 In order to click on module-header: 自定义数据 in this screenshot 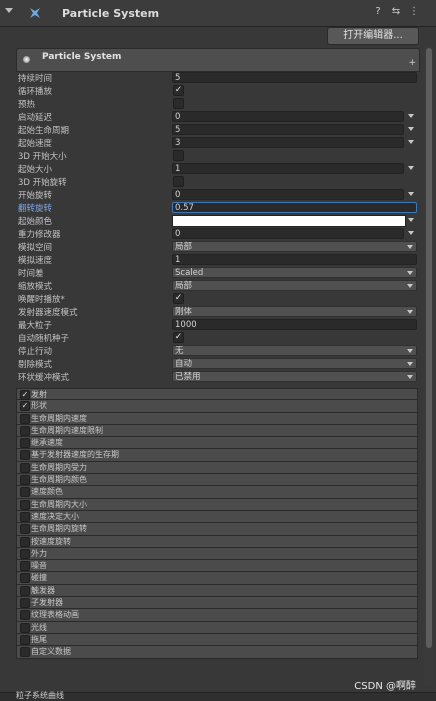, I will do `click(217, 652)`.